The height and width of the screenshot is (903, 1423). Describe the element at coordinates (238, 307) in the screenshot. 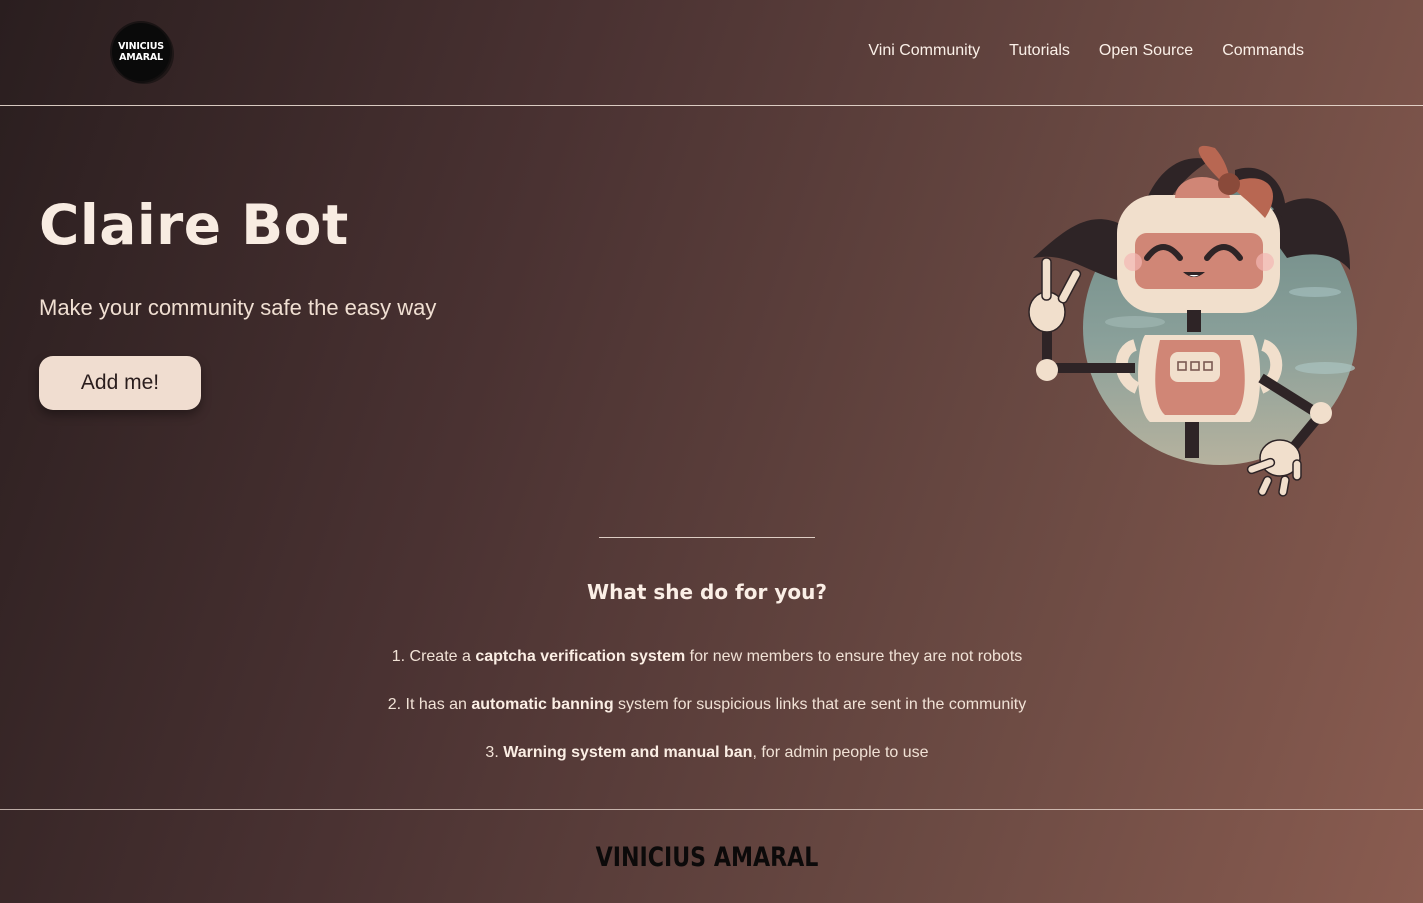

I see `hero-subtitle: Make your community safe the easy way` at that location.